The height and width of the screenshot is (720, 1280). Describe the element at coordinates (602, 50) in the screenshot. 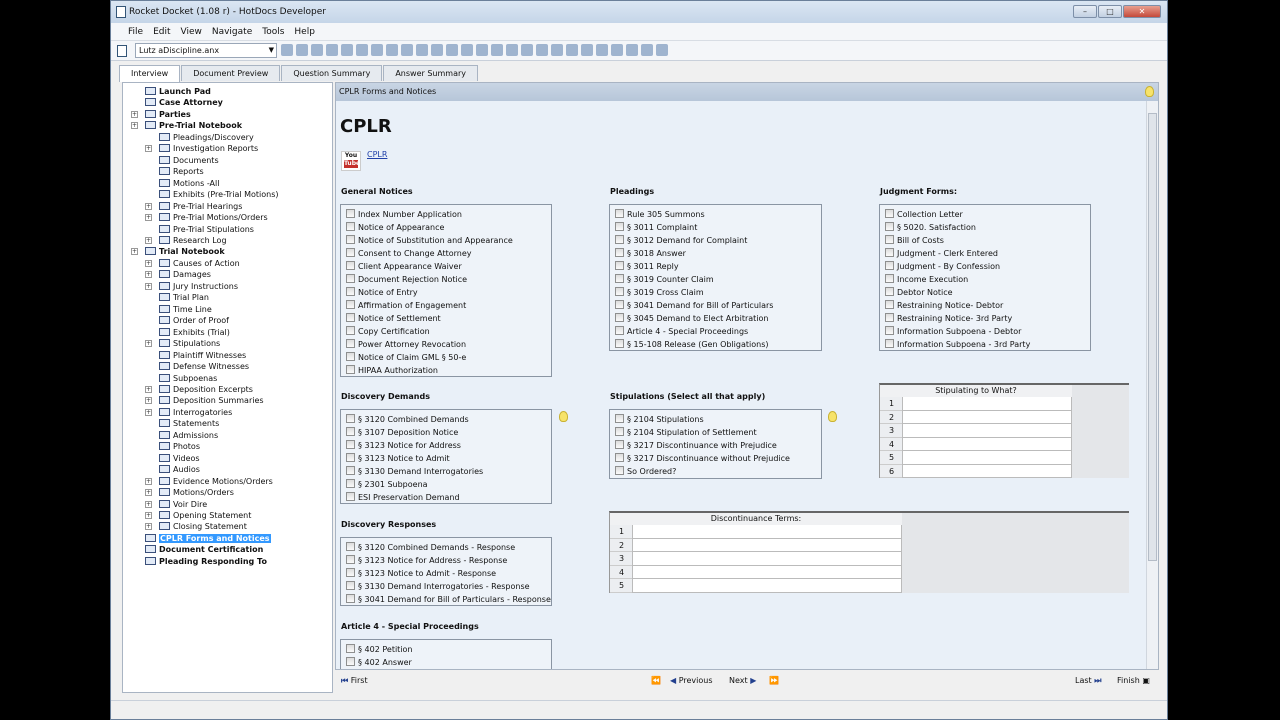

I see `remove-icon` at that location.